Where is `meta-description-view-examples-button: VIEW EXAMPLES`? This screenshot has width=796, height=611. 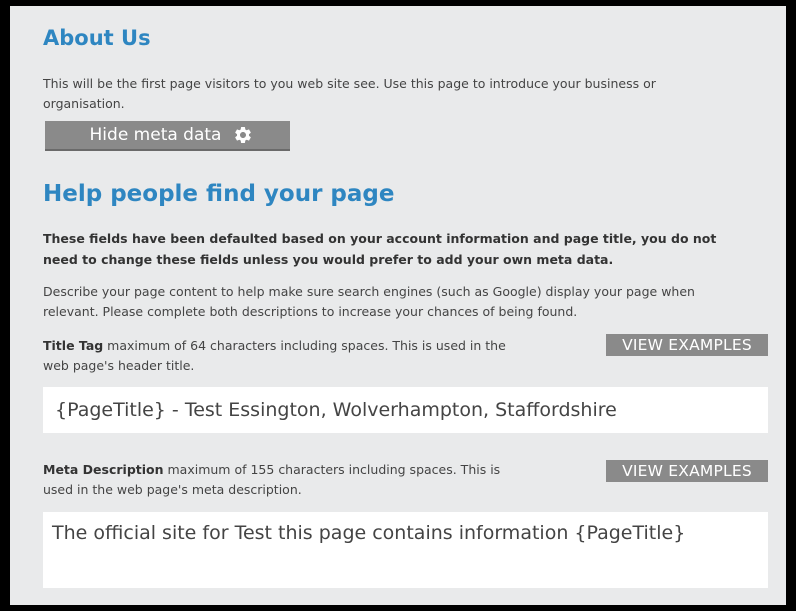
meta-description-view-examples-button: VIEW EXAMPLES is located at coordinates (687, 471).